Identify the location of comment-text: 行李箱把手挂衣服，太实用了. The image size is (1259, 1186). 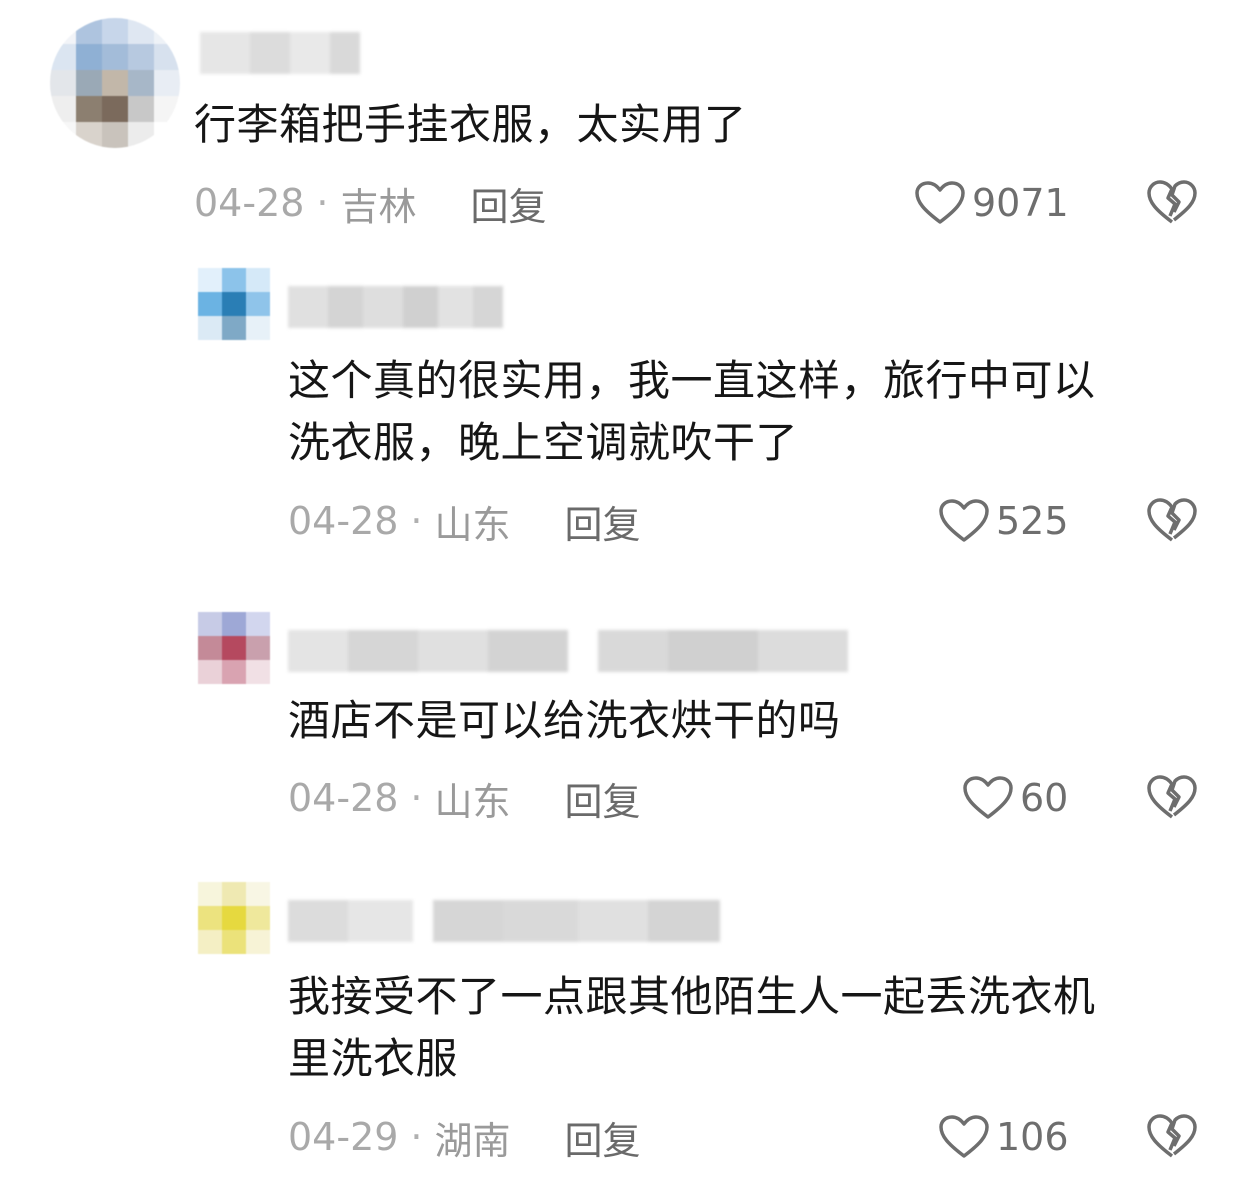
(470, 124).